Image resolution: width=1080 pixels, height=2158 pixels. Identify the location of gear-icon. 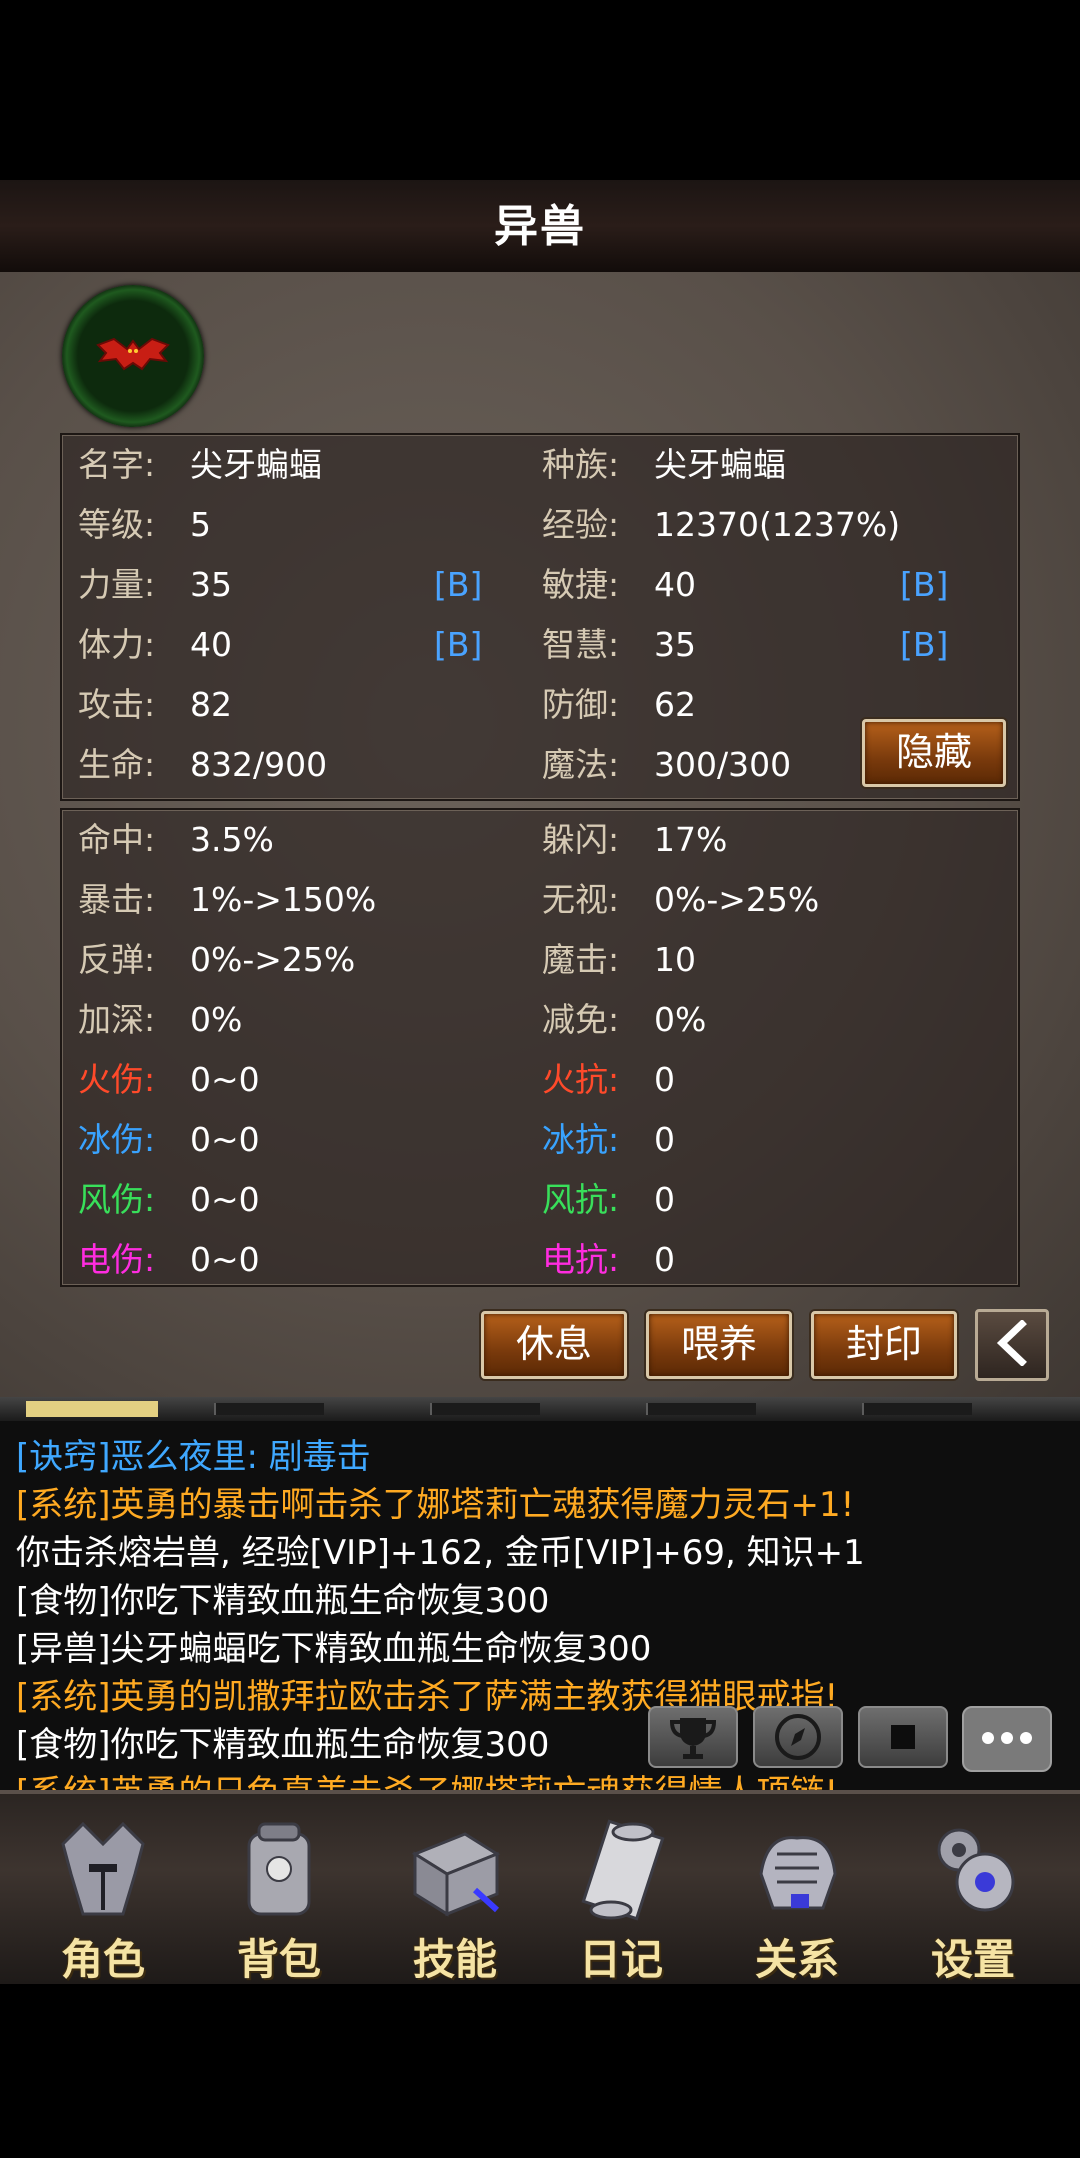
(976, 1870).